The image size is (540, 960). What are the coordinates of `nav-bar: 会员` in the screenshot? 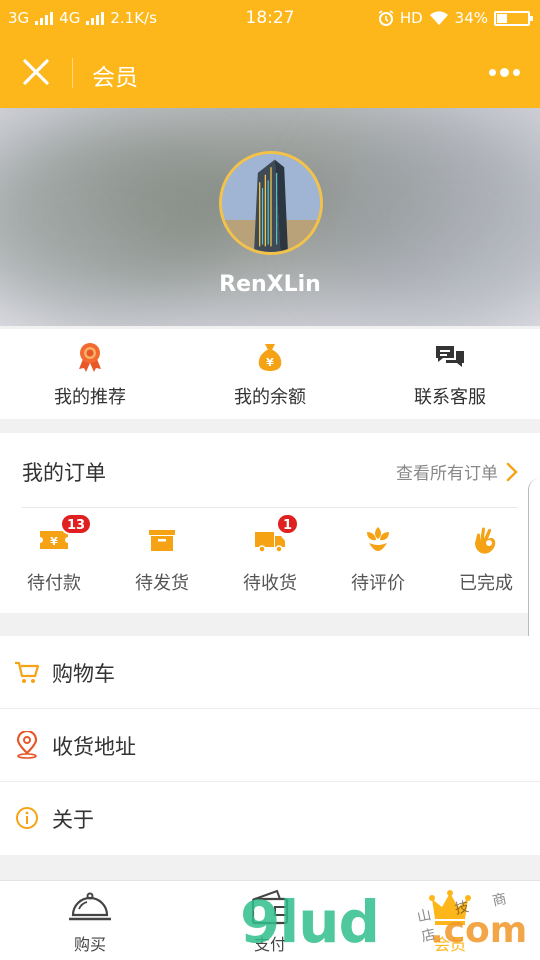 It's located at (270, 72).